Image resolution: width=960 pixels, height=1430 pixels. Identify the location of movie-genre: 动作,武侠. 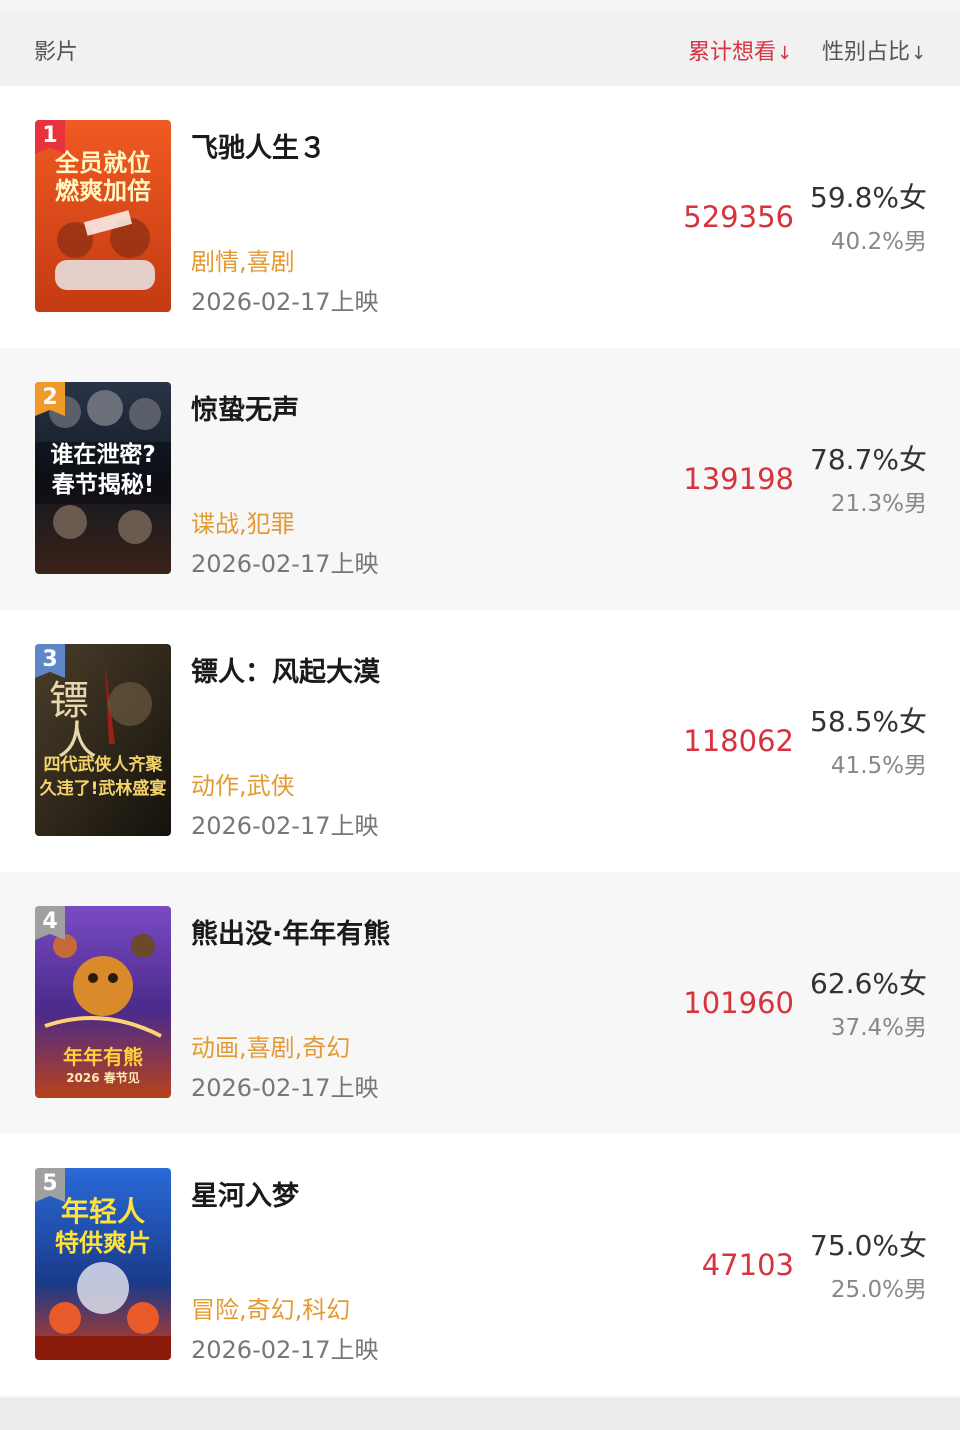
(243, 786).